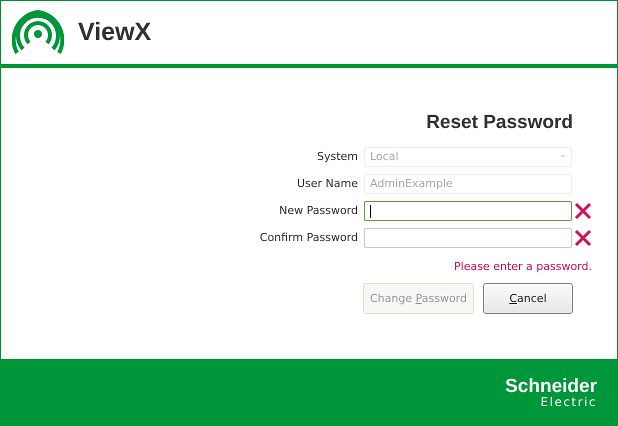  What do you see at coordinates (327, 183) in the screenshot?
I see `field-label: User Name` at bounding box center [327, 183].